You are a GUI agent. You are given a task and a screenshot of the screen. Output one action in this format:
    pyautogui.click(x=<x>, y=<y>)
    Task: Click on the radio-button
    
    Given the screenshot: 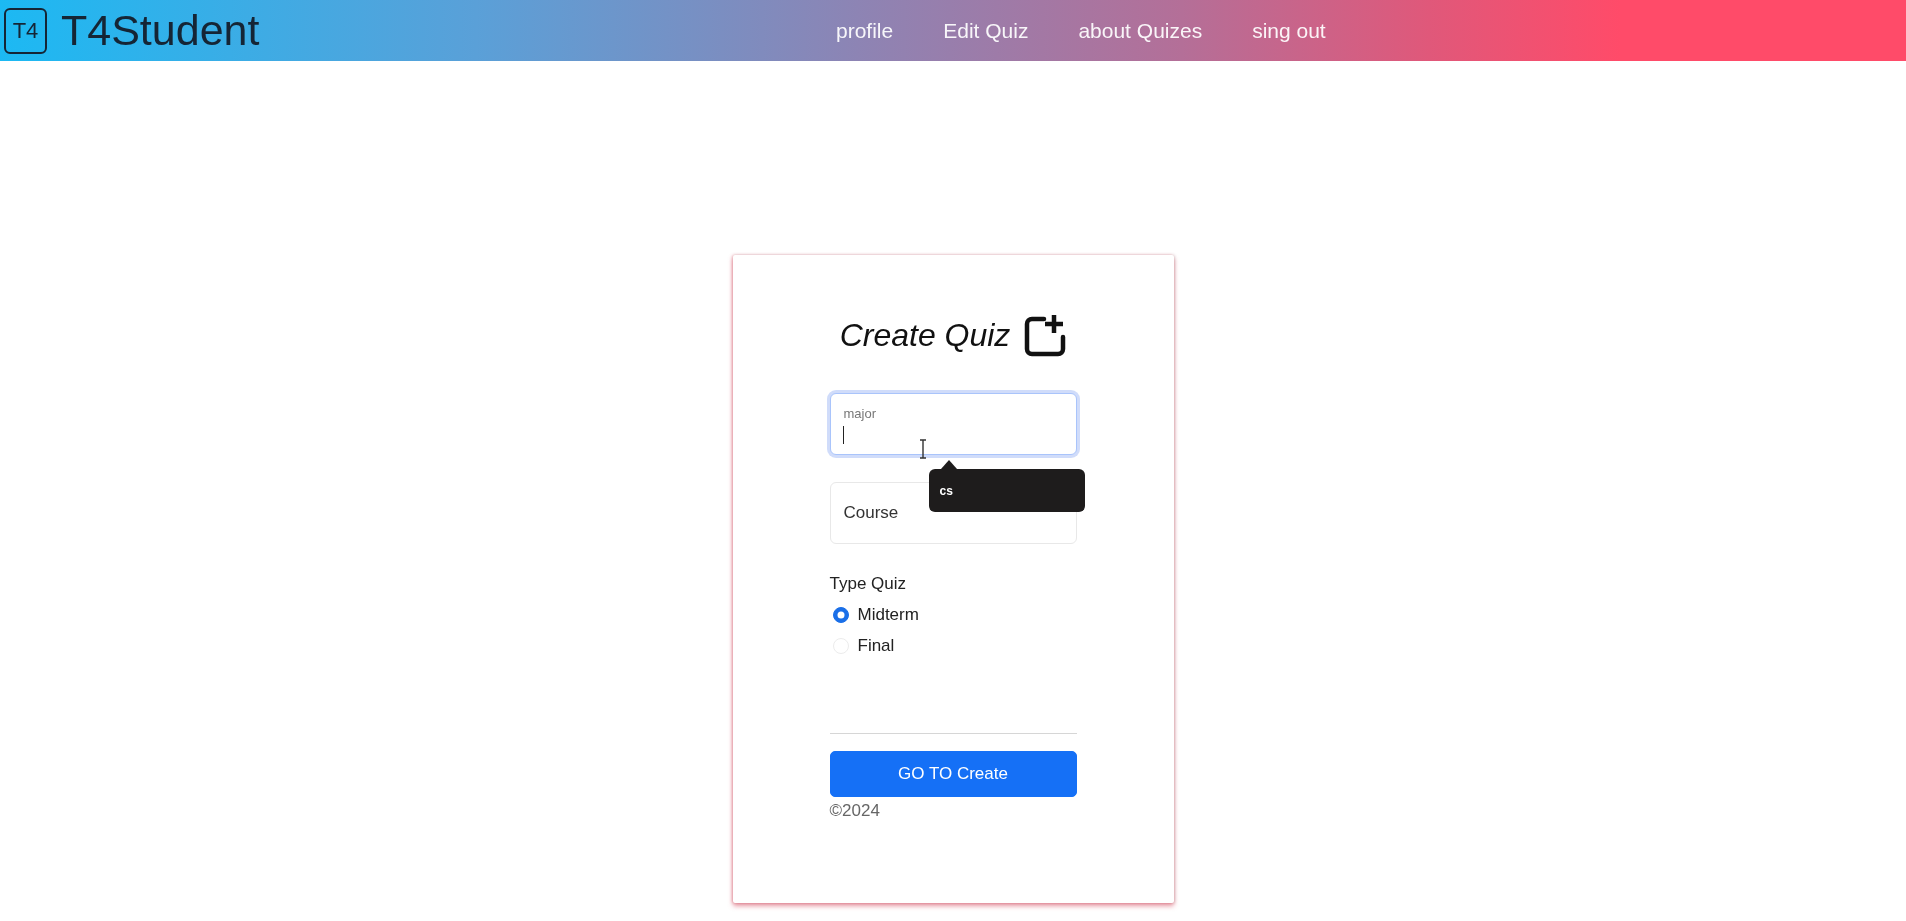 What is the action you would take?
    pyautogui.click(x=840, y=615)
    